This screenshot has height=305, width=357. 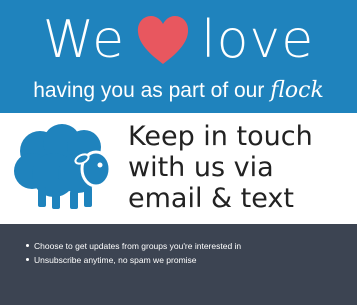 I want to click on headline-love: love, so click(x=258, y=40).